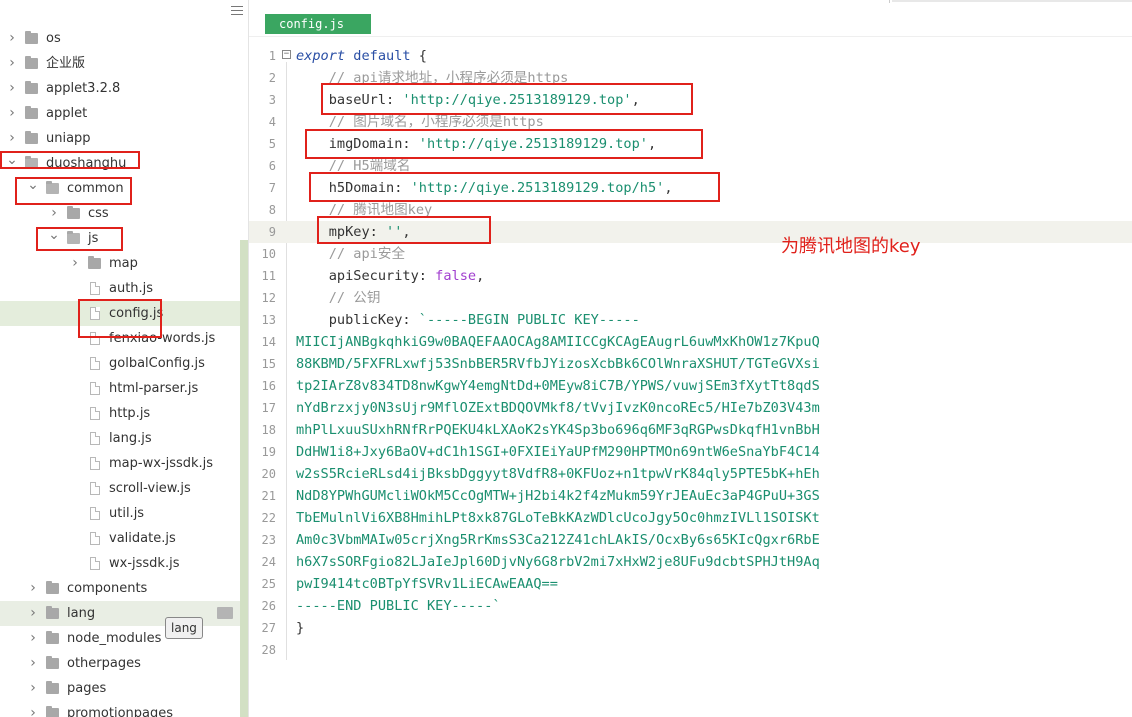 Image resolution: width=1132 pixels, height=717 pixels. What do you see at coordinates (690, 650) in the screenshot?
I see `code-line: 28` at bounding box center [690, 650].